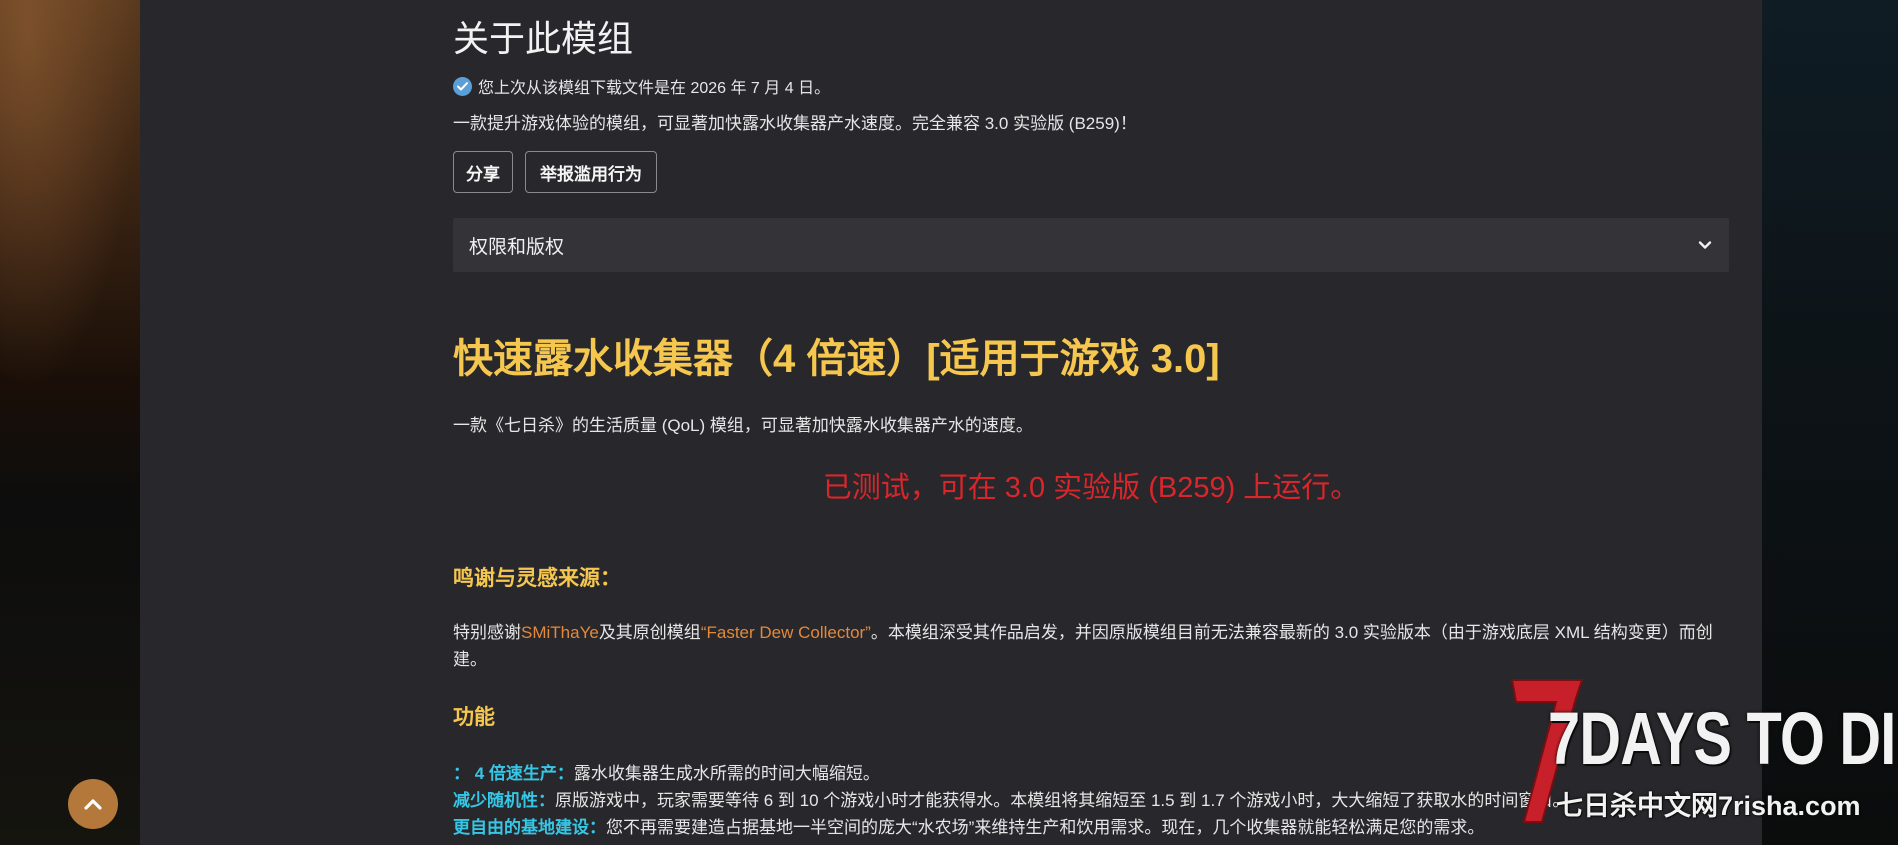  What do you see at coordinates (529, 827) in the screenshot?
I see `feature-key: 更自由的基地建设：` at bounding box center [529, 827].